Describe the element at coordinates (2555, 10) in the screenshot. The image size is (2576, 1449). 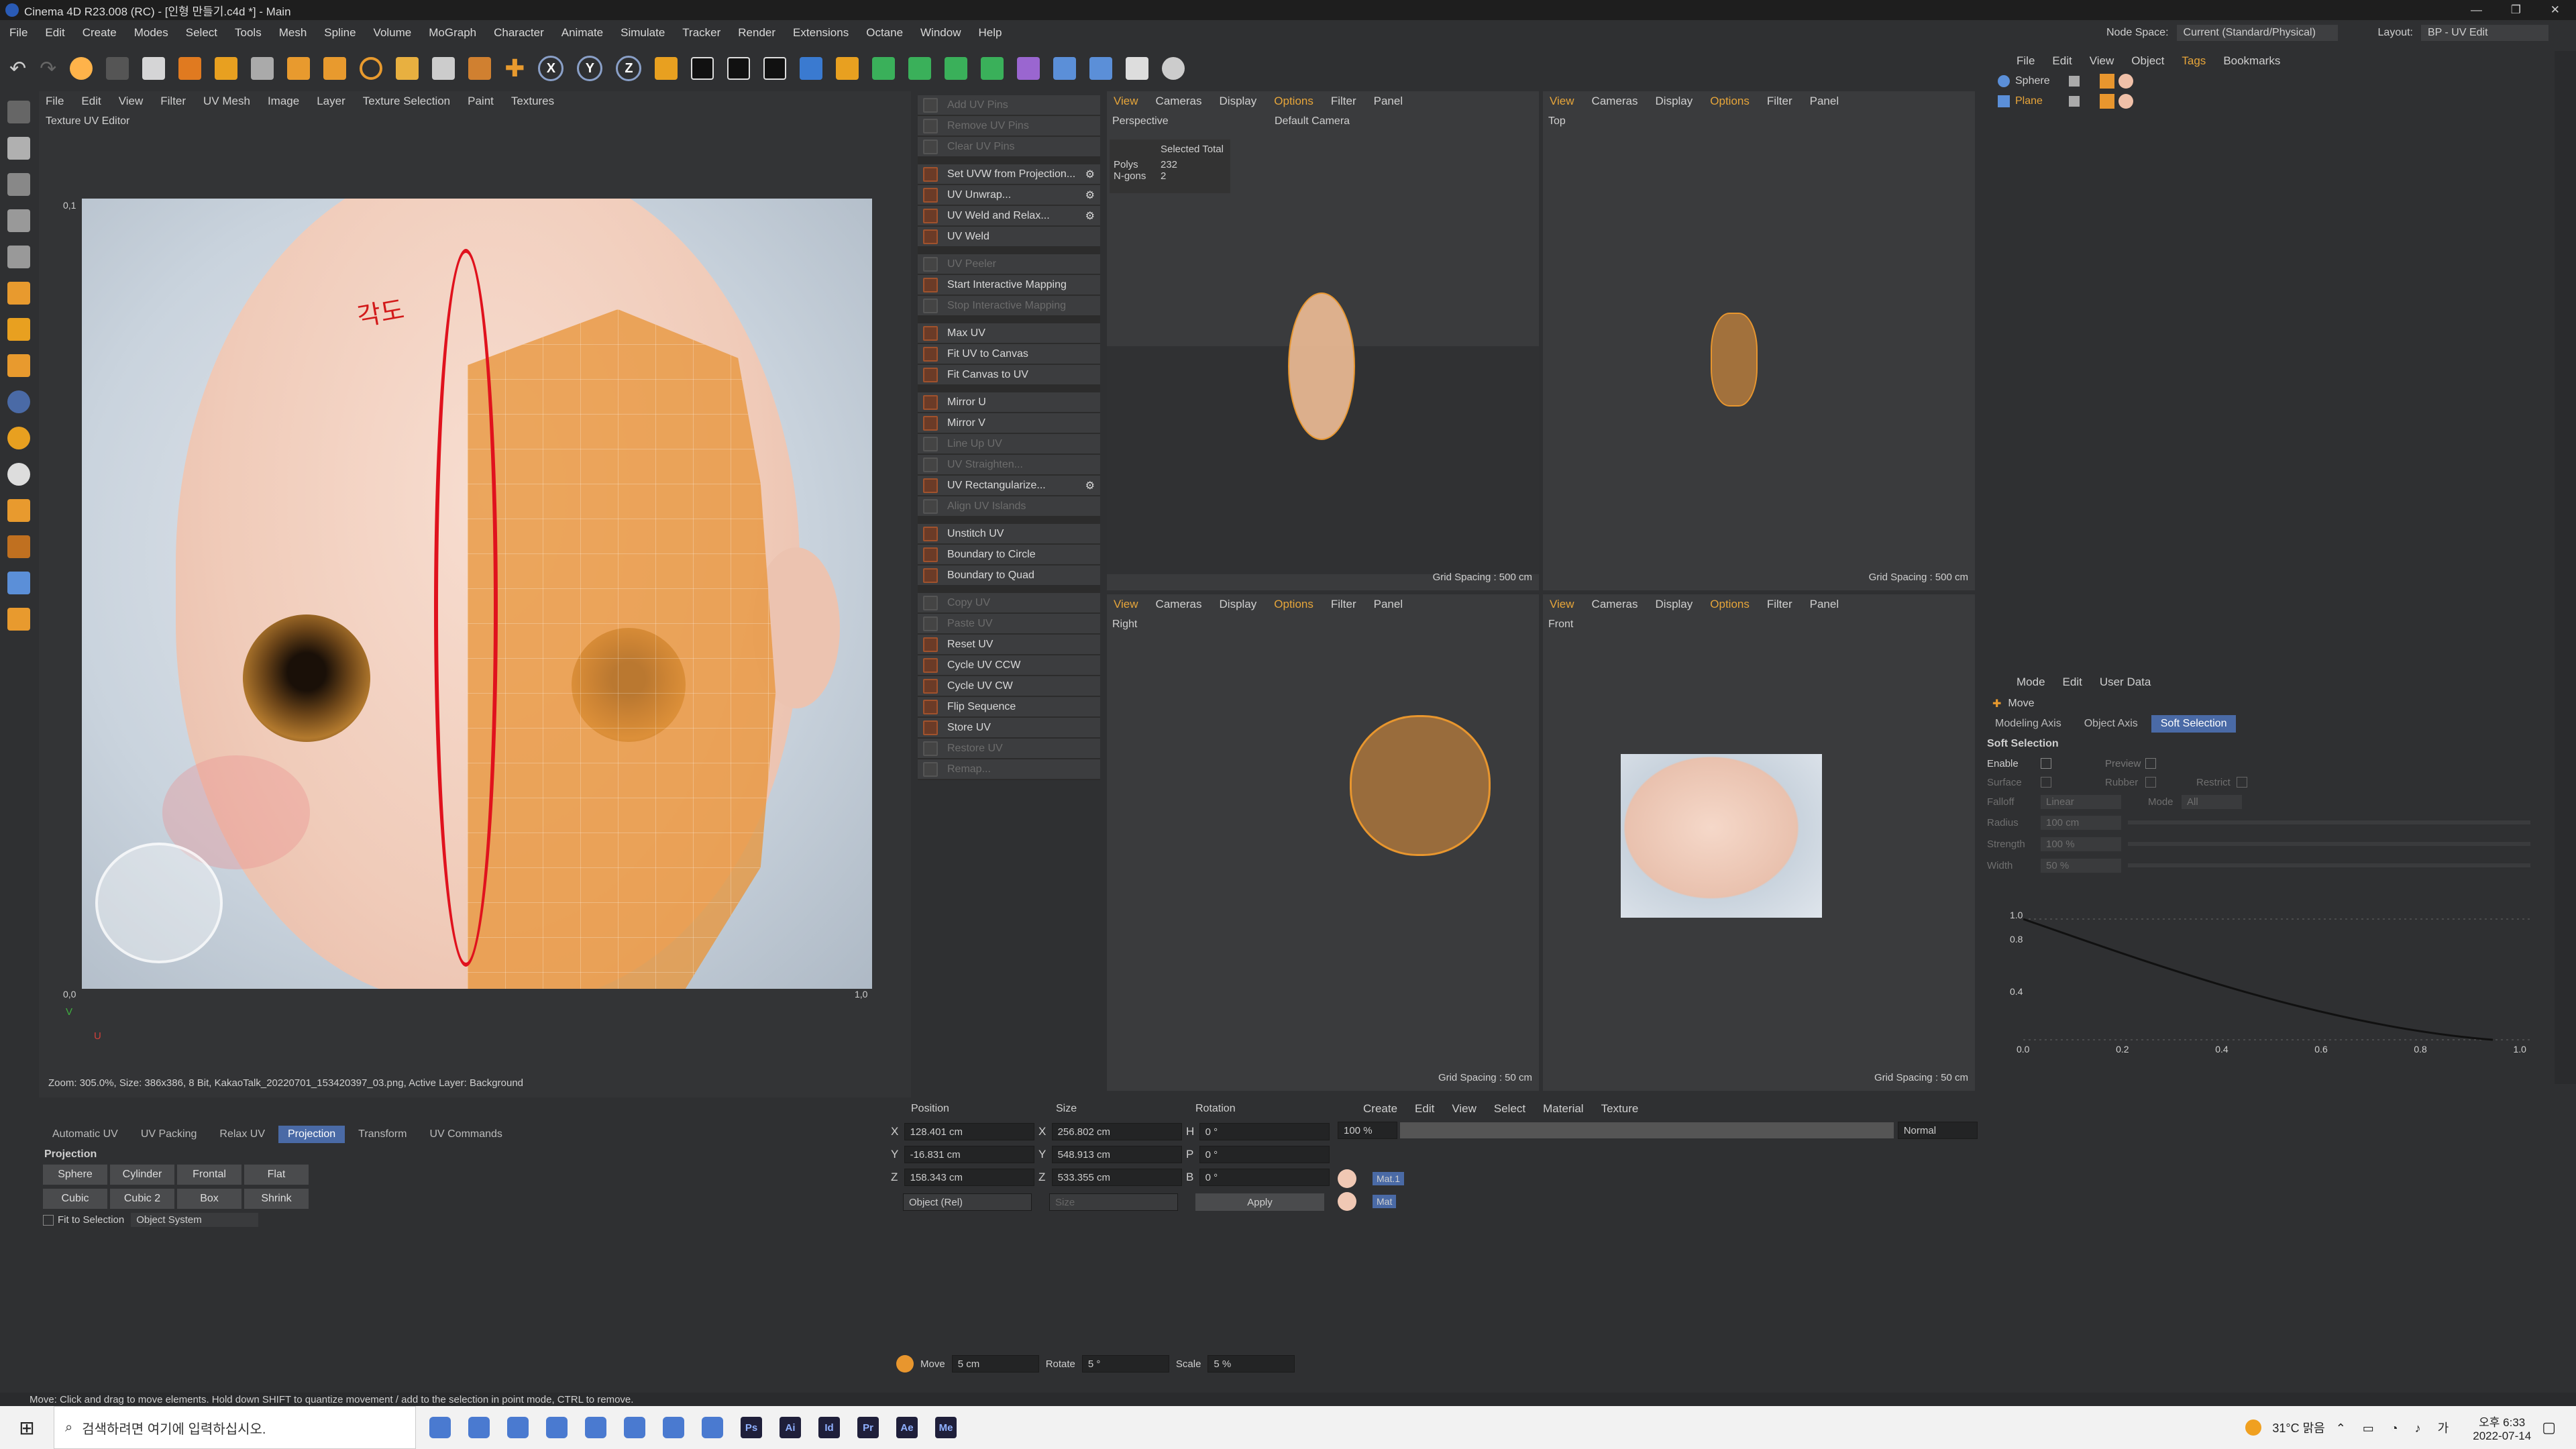
I see `close-icon: ✕` at that location.